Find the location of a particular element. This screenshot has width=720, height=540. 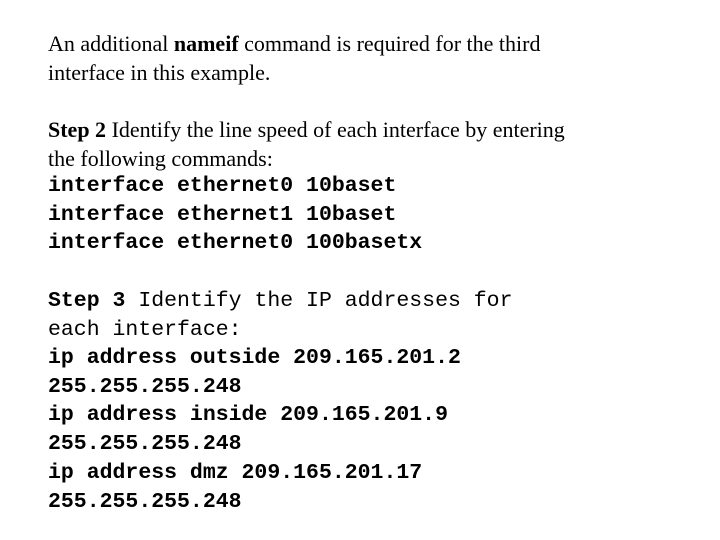

intro-text: command is required for the third is located at coordinates (389, 43).